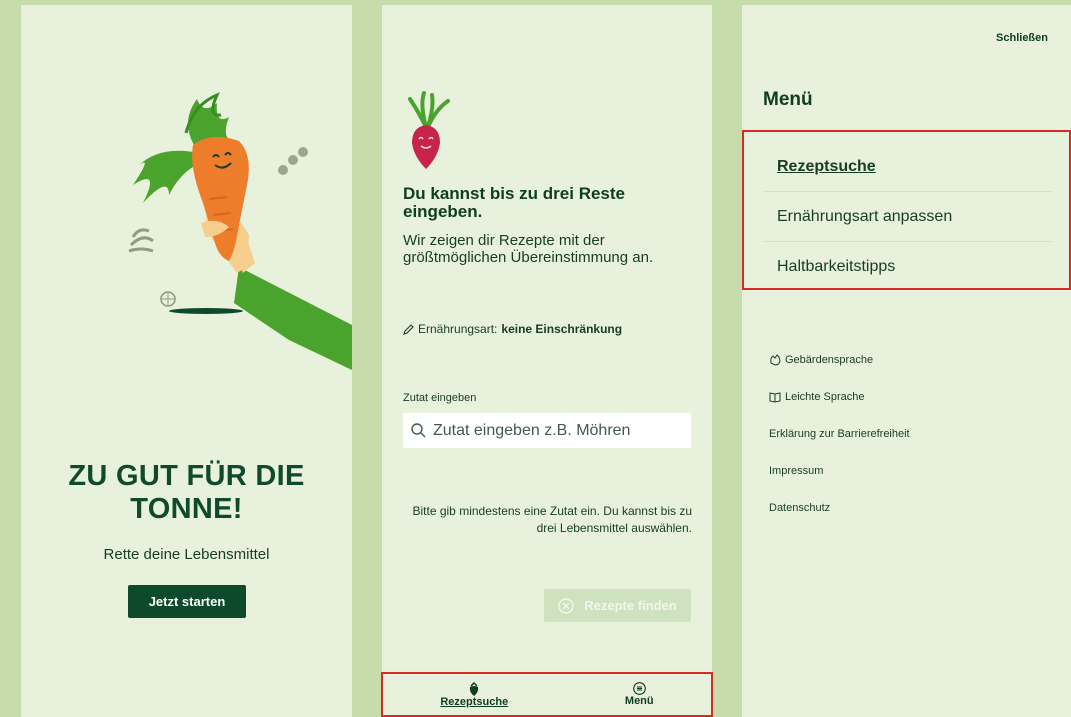 The image size is (1071, 717). I want to click on link-easy-language-label: Leichte Sprache, so click(825, 396).